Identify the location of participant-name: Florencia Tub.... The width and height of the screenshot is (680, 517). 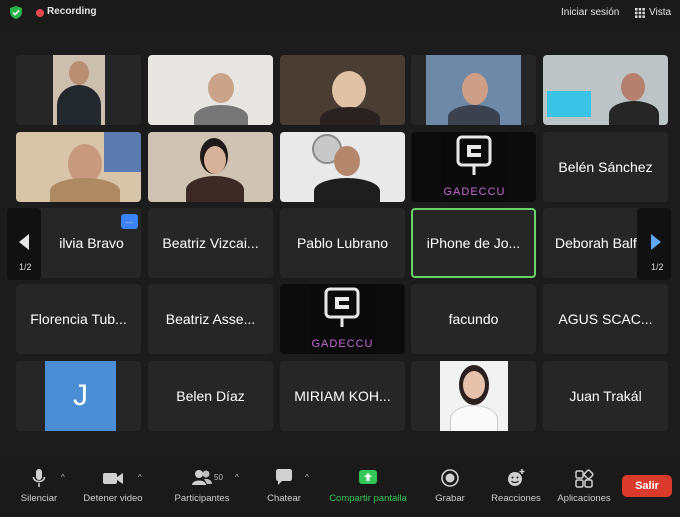
(78, 319).